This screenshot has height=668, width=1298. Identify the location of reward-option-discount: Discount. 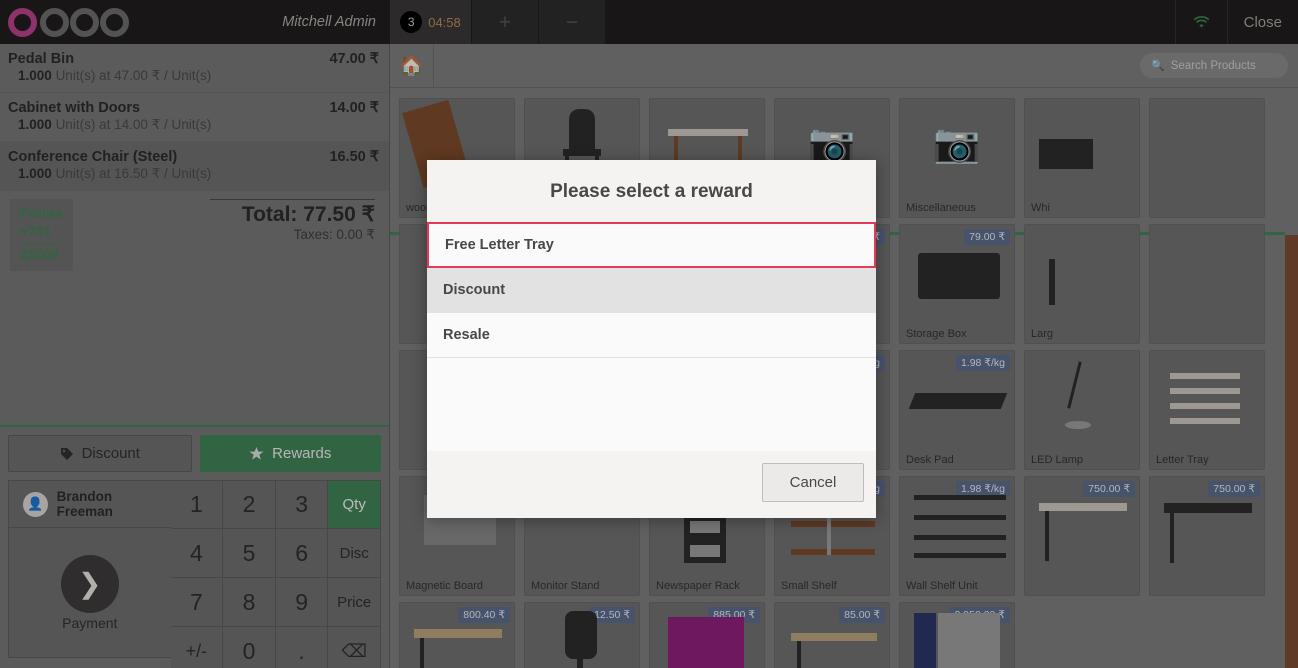
(651, 290).